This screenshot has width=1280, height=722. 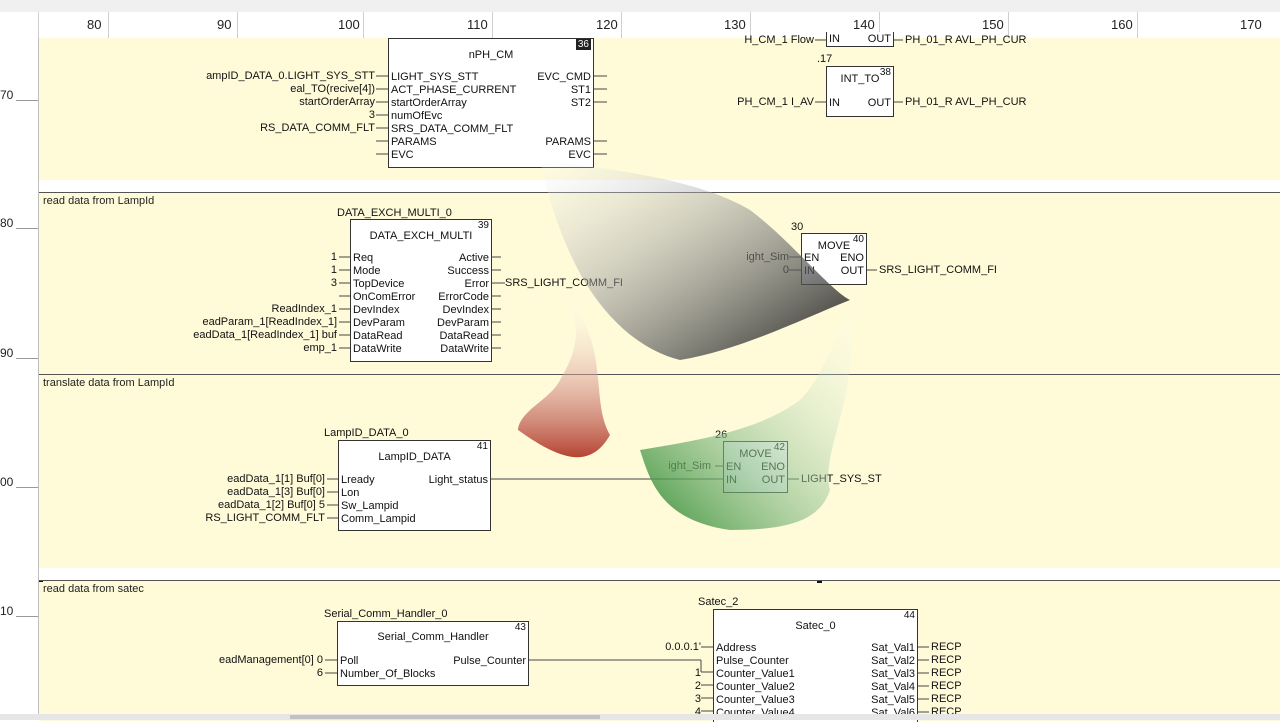 What do you see at coordinates (464, 349) in the screenshot?
I see `output-pin: DataWrite` at bounding box center [464, 349].